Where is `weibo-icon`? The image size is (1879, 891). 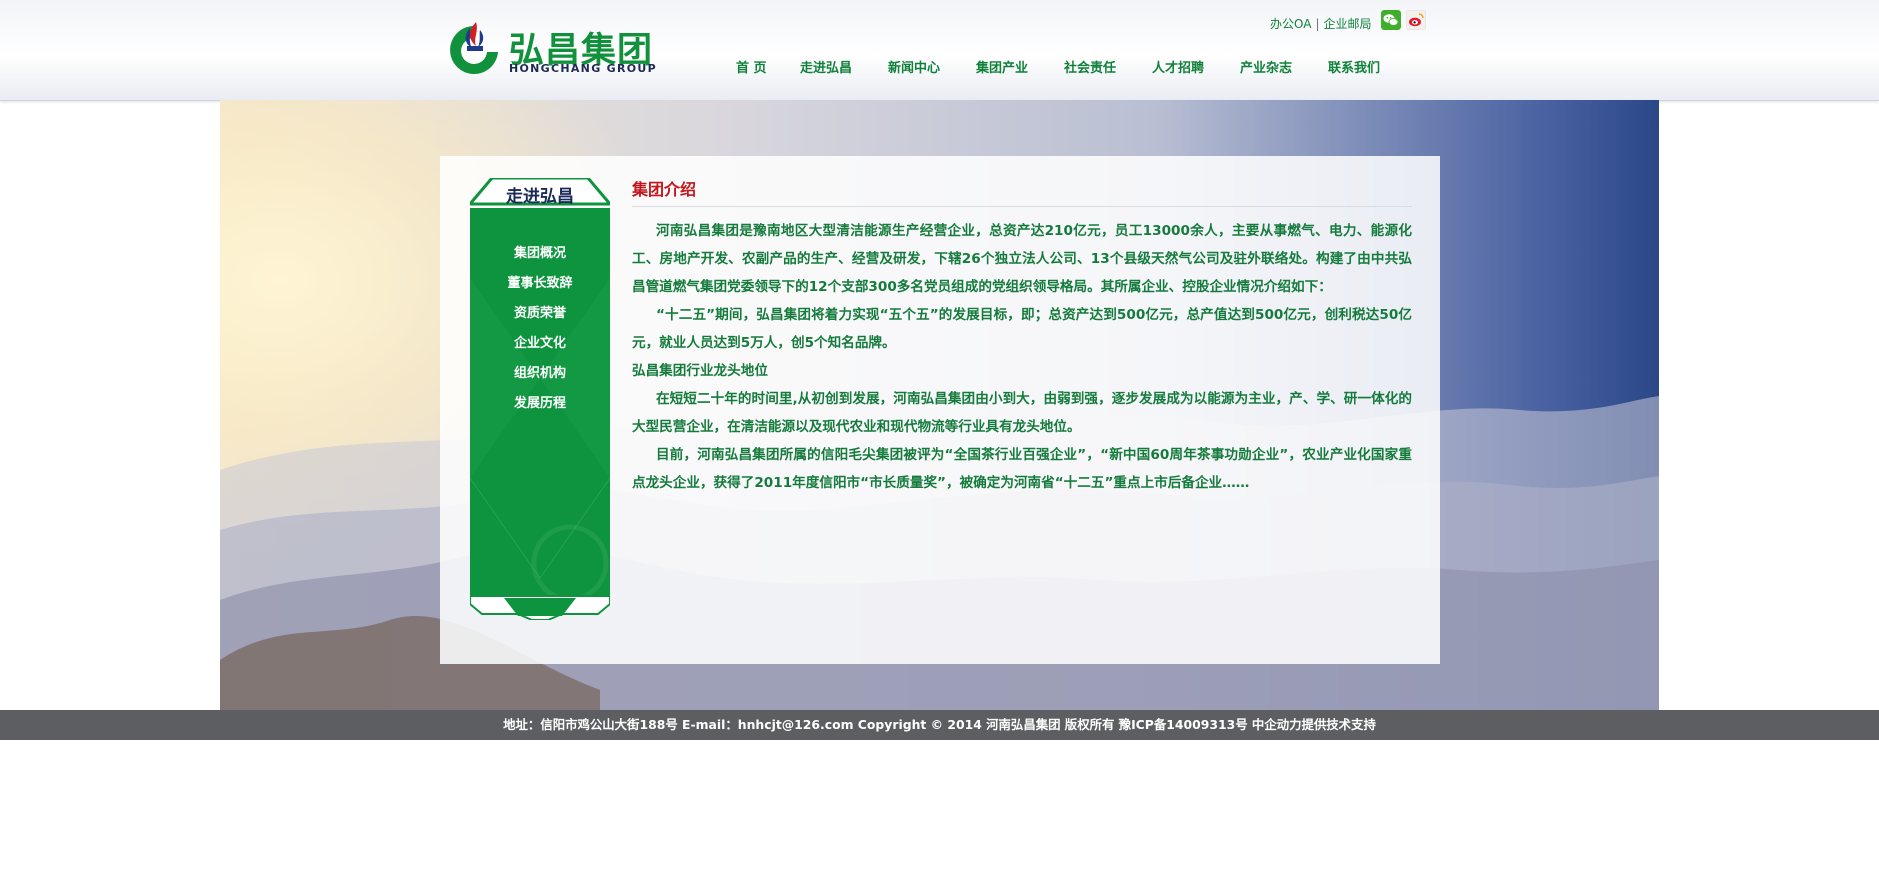 weibo-icon is located at coordinates (1416, 20).